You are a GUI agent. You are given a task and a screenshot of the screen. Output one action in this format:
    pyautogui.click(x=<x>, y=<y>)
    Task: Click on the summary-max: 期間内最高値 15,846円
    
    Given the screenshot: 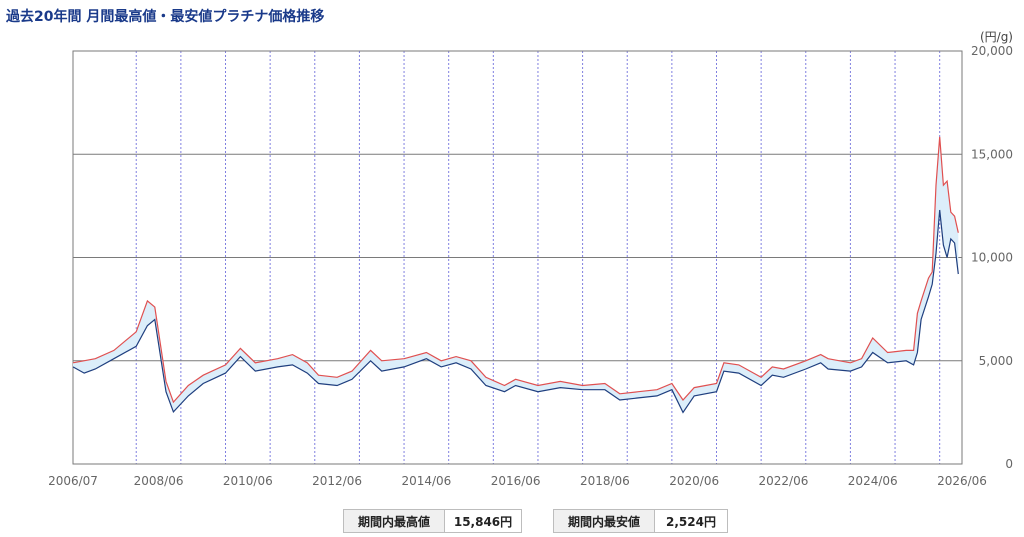 What is the action you would take?
    pyautogui.click(x=432, y=521)
    